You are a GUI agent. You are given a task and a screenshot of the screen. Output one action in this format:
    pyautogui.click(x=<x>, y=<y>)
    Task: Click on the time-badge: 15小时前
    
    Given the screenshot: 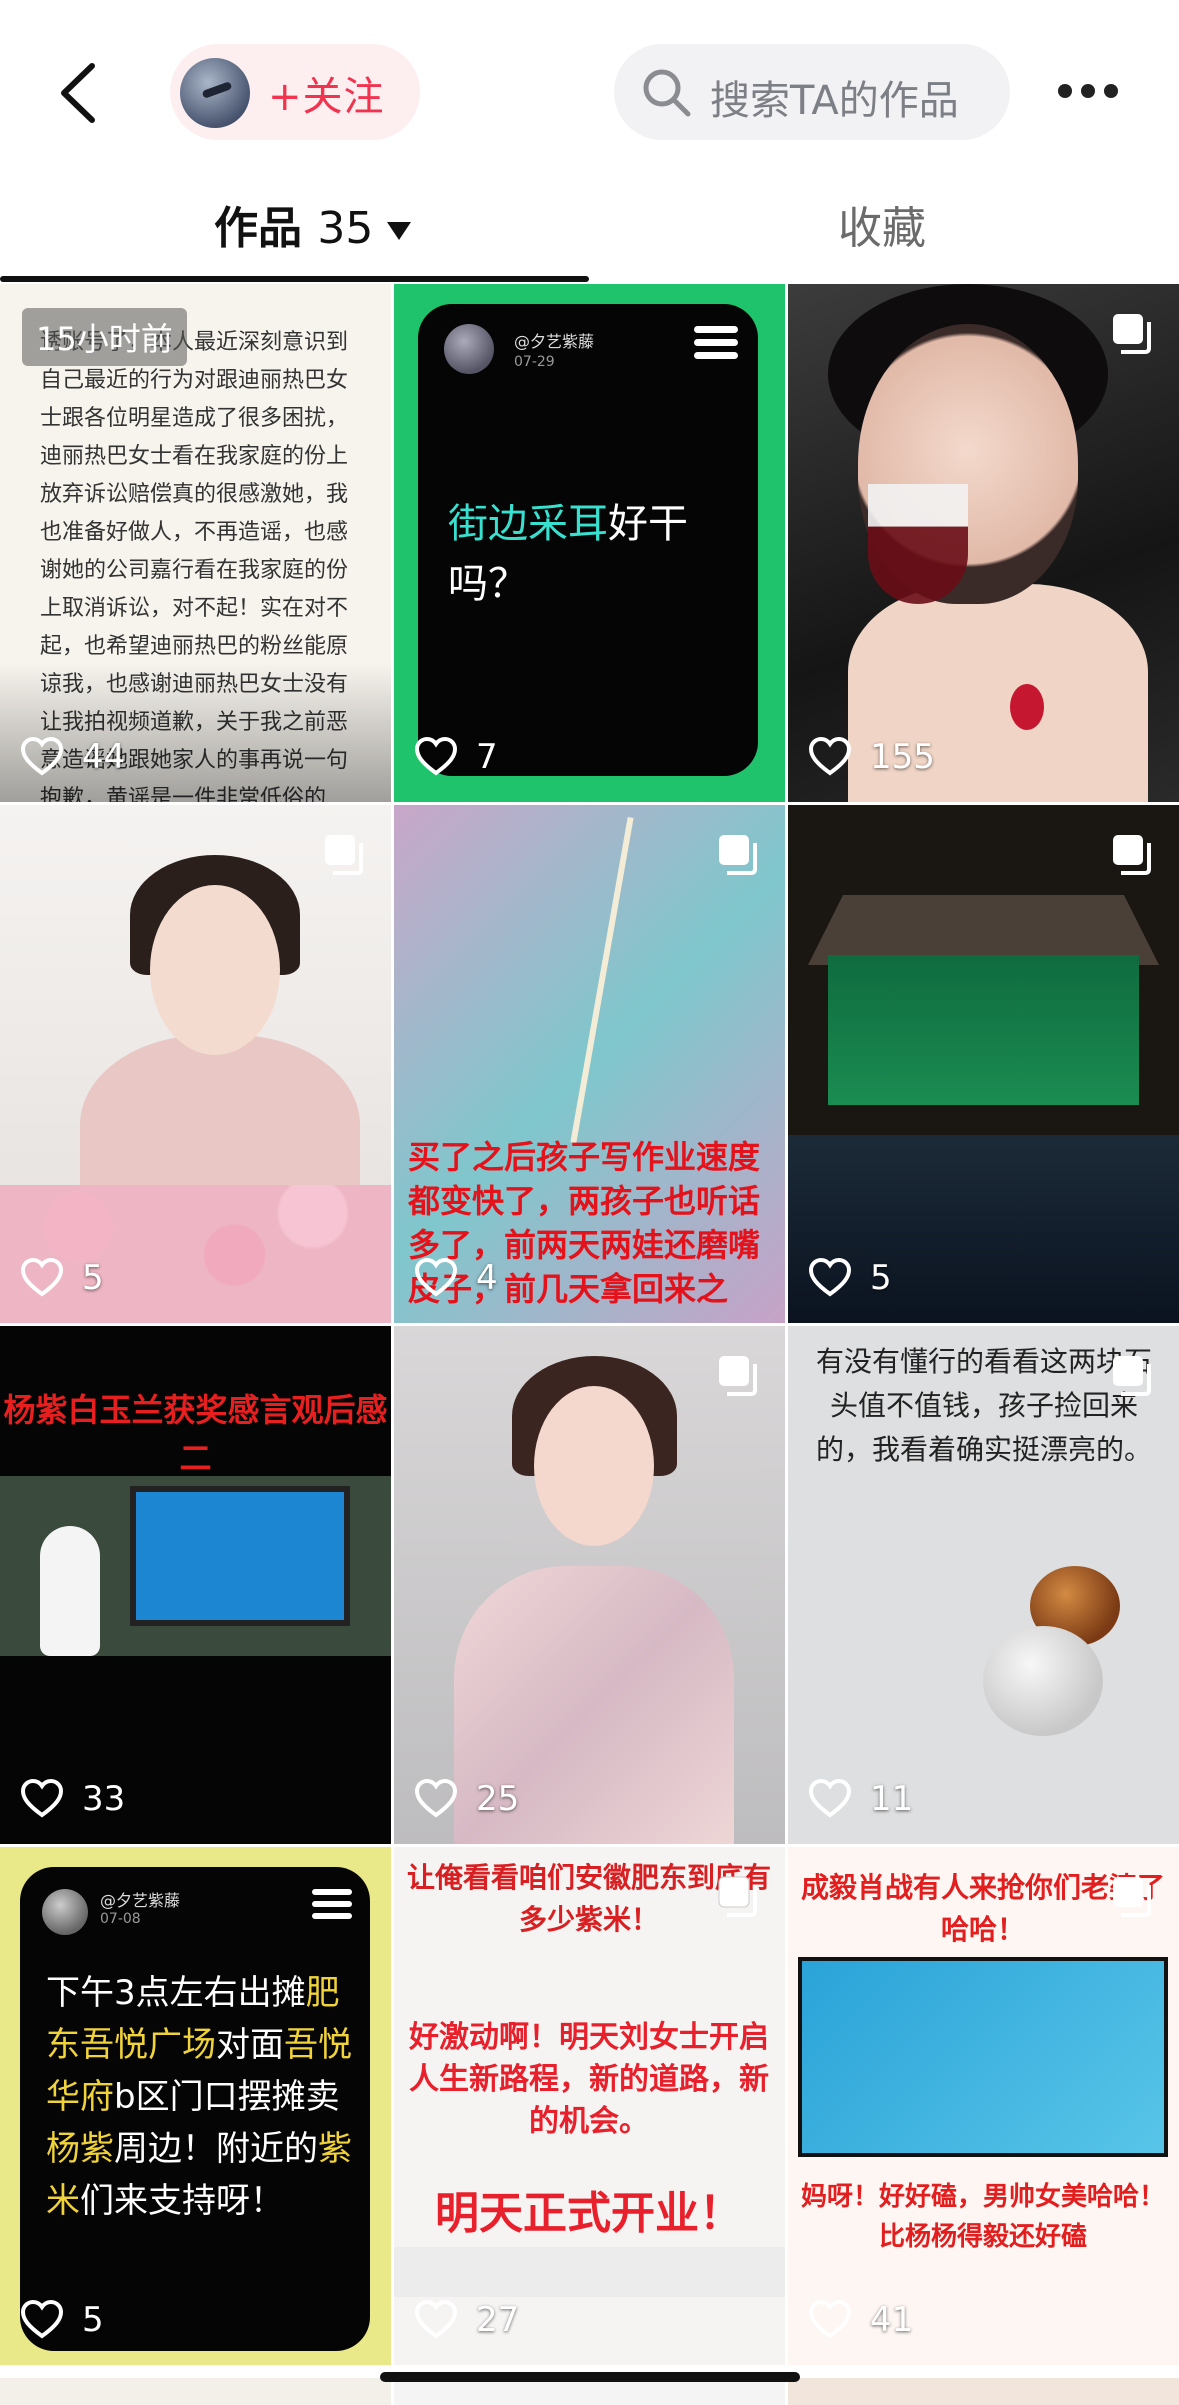 What is the action you would take?
    pyautogui.click(x=104, y=337)
    